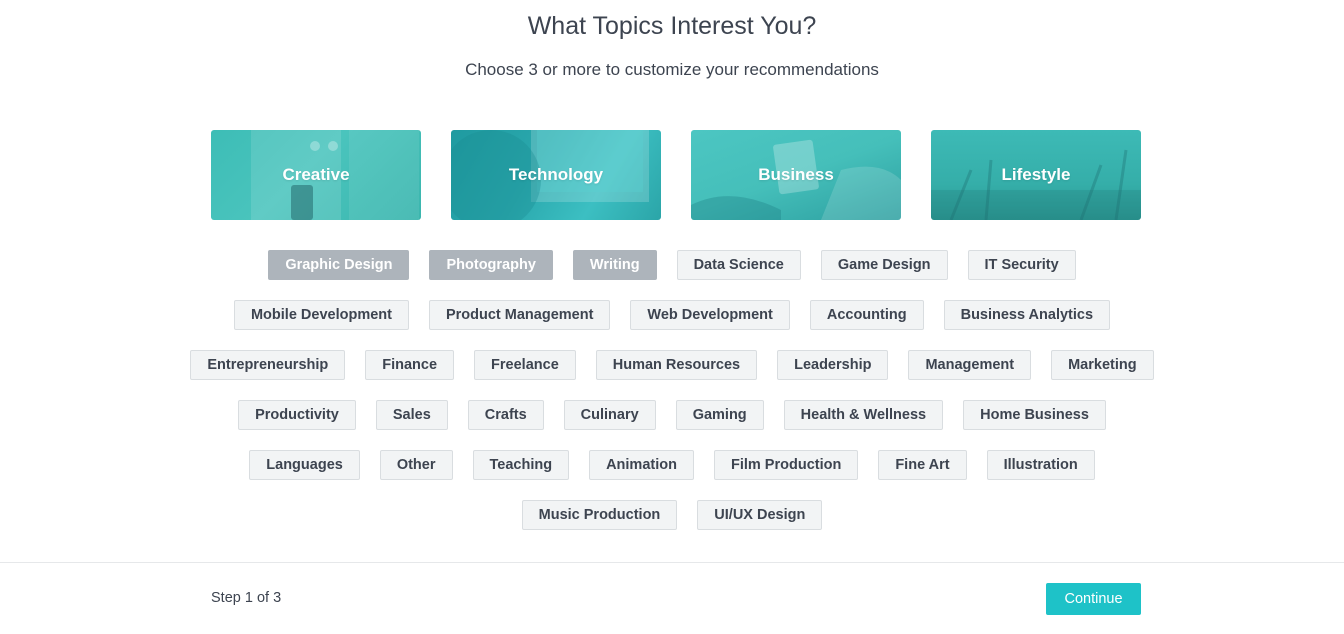 This screenshot has height=634, width=1344. What do you see at coordinates (1034, 415) in the screenshot?
I see `topic-tag-home-business: Home Business` at bounding box center [1034, 415].